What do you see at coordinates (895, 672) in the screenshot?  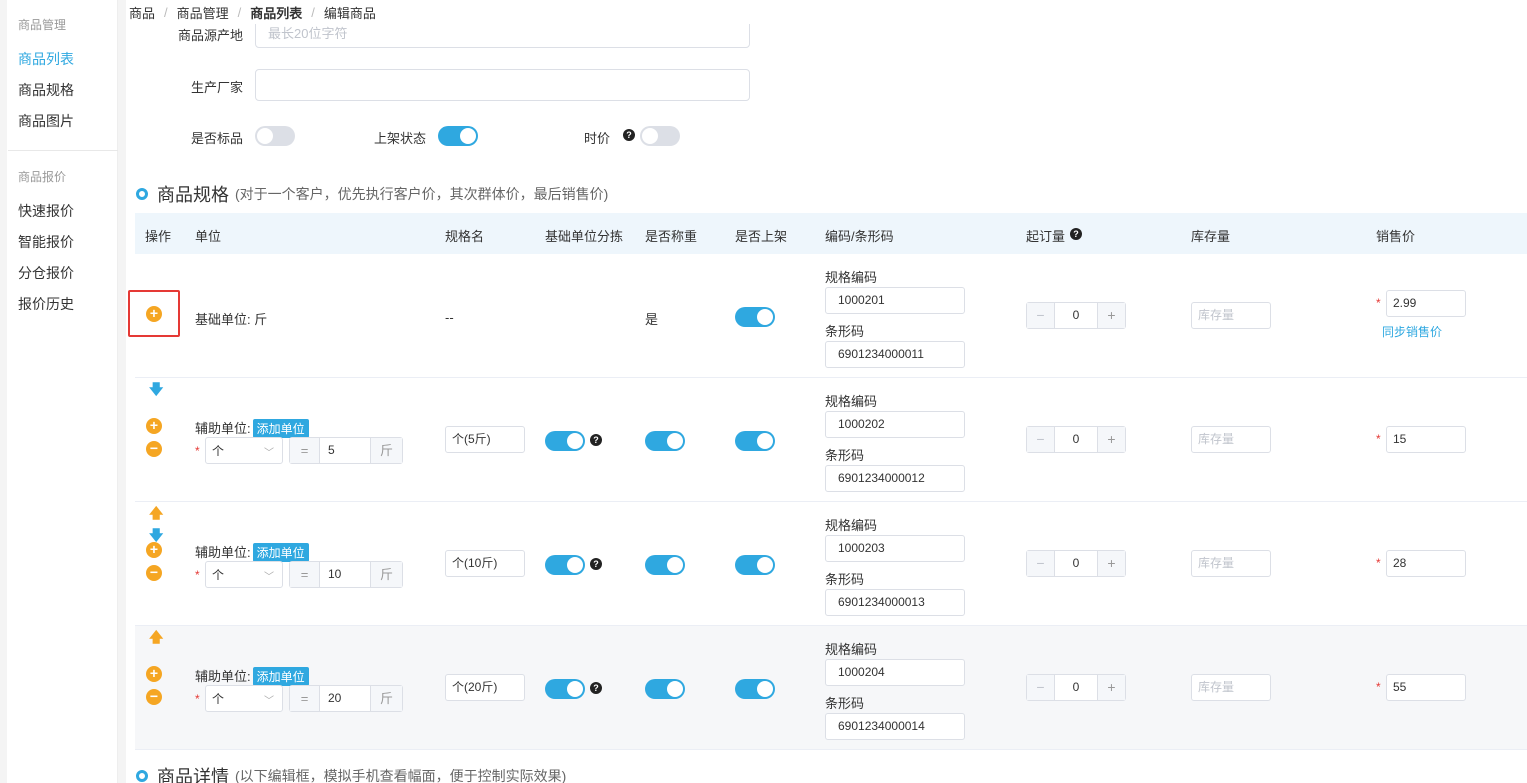 I see `spec-code-input: 1000204` at bounding box center [895, 672].